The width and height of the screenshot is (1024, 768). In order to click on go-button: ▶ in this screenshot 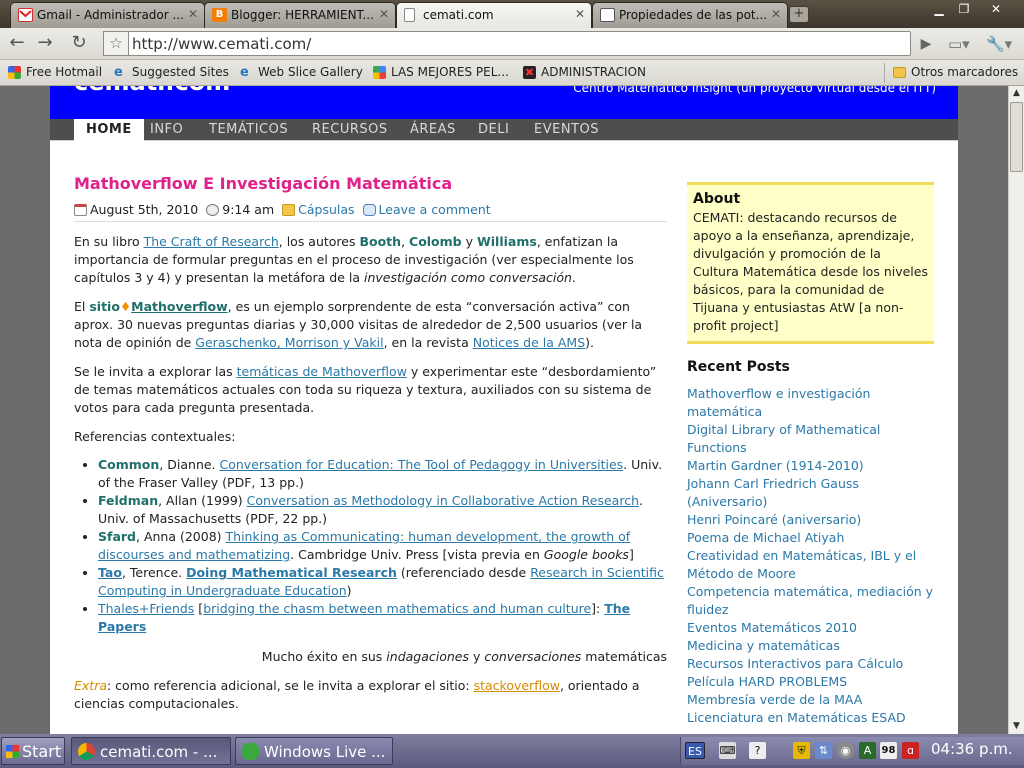, I will do `click(926, 44)`.